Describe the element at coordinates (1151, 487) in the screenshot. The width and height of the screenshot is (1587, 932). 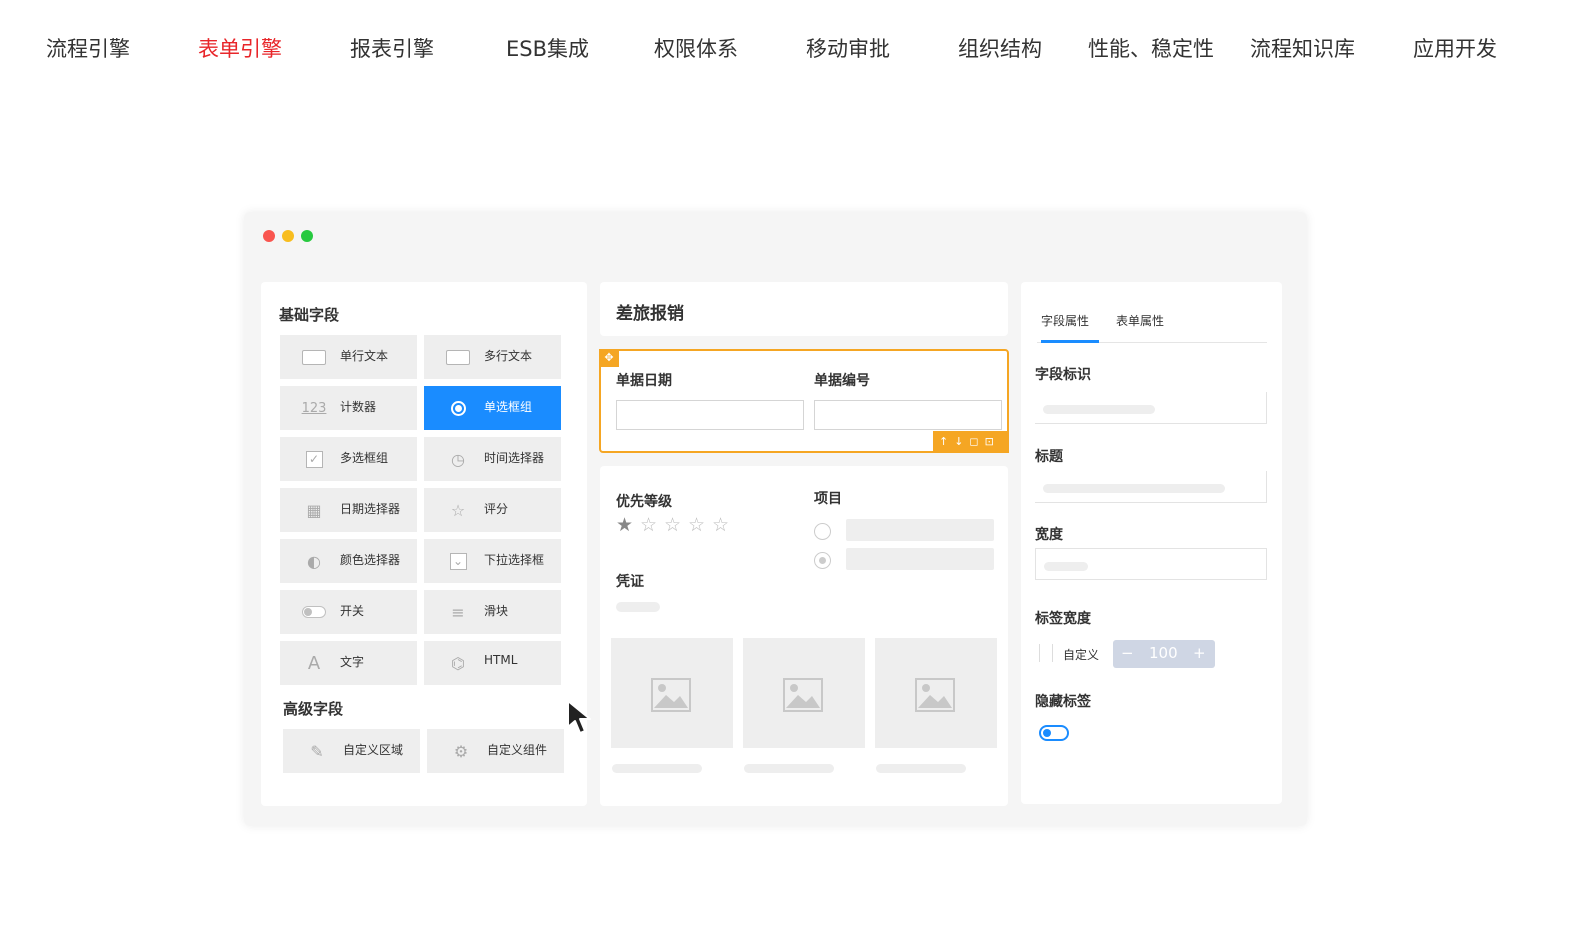
I see `title-input` at that location.